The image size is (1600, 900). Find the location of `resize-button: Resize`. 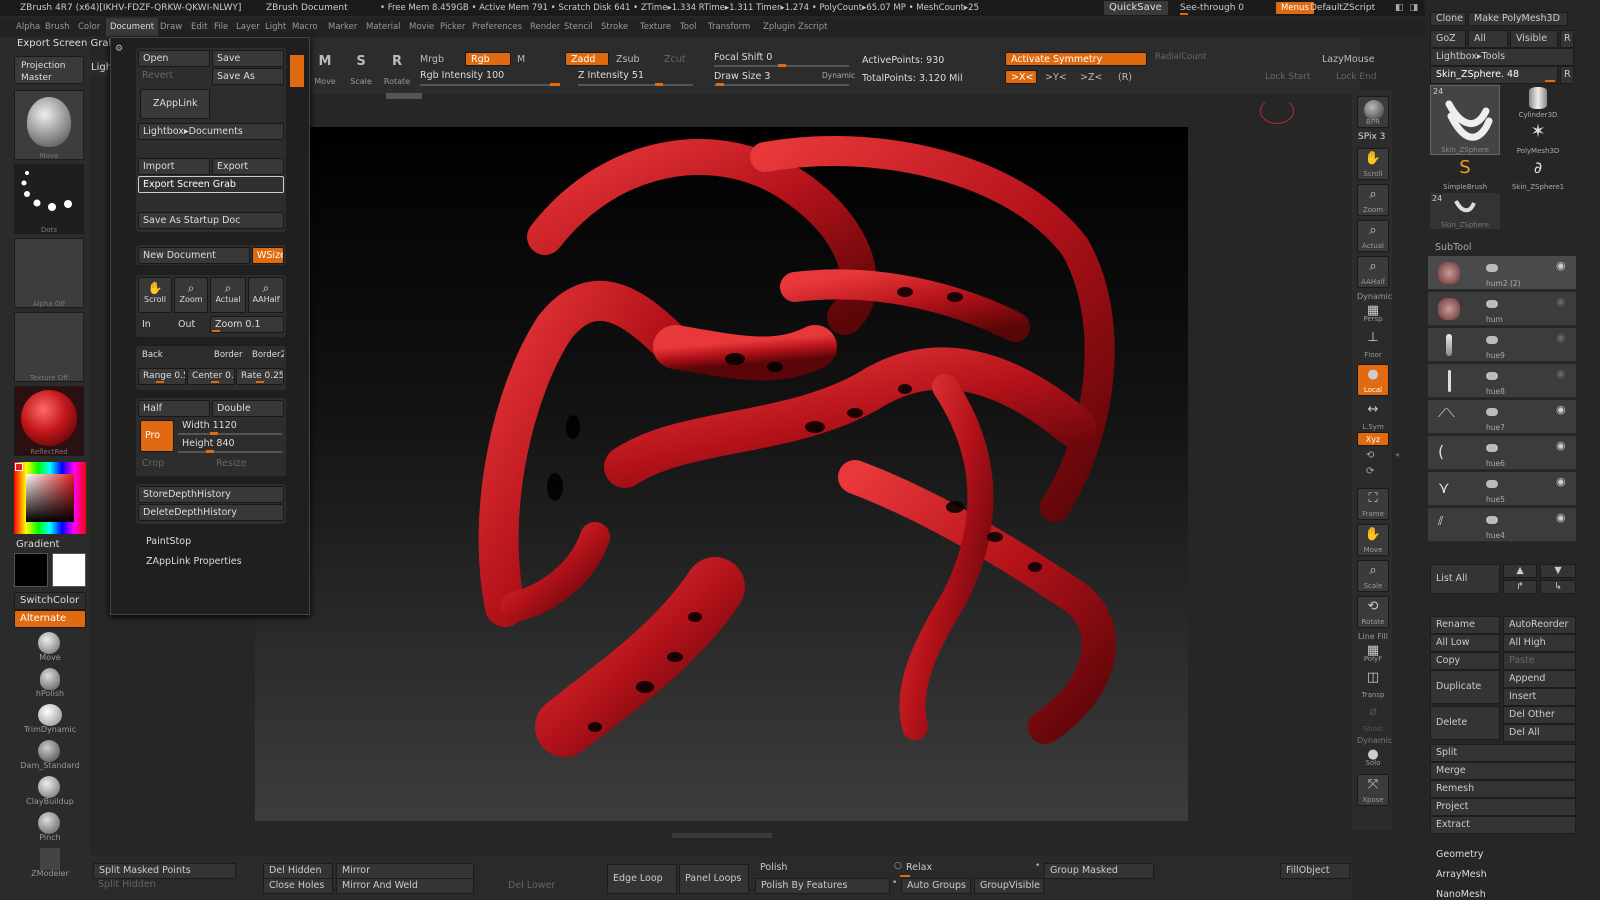

resize-button: Resize is located at coordinates (248, 463).